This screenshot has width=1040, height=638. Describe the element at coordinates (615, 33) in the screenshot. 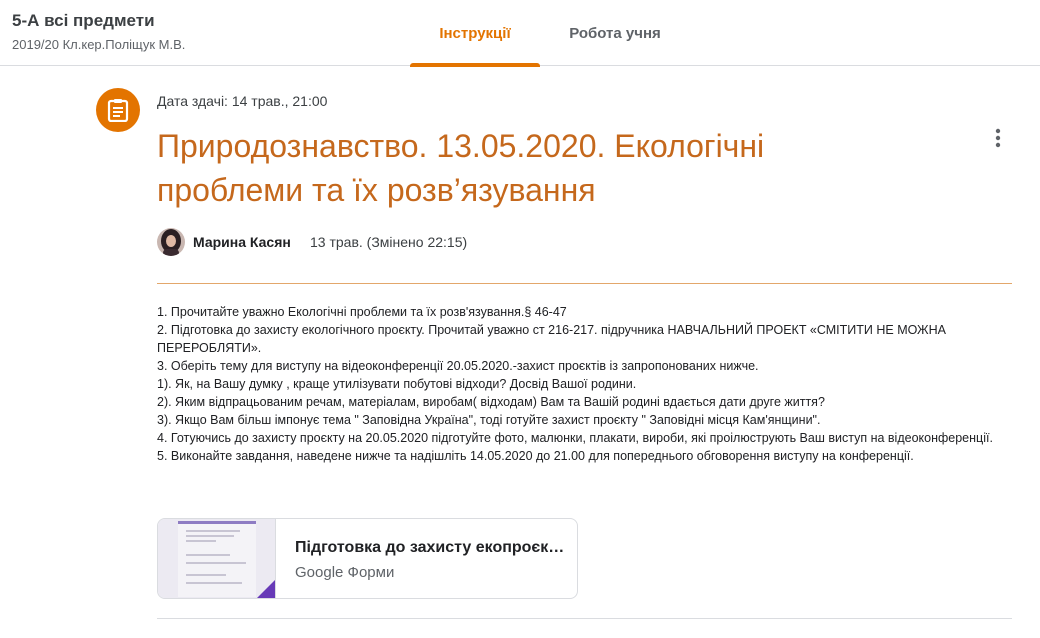

I see `tab-student-work: Робота учня` at that location.